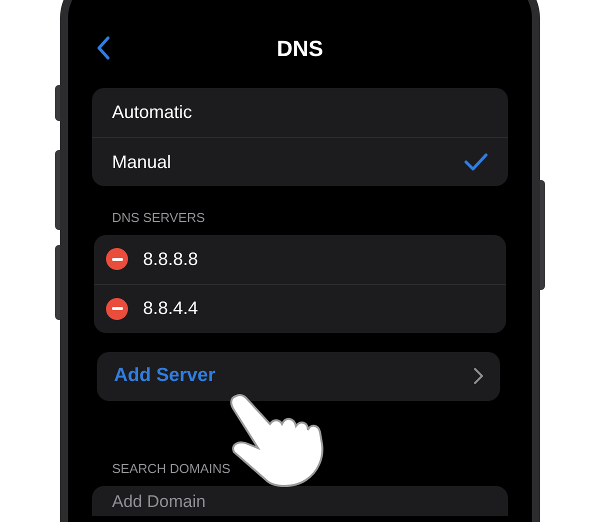 Image resolution: width=600 pixels, height=522 pixels. What do you see at coordinates (170, 259) in the screenshot?
I see `server-address: 8.8.8.8` at bounding box center [170, 259].